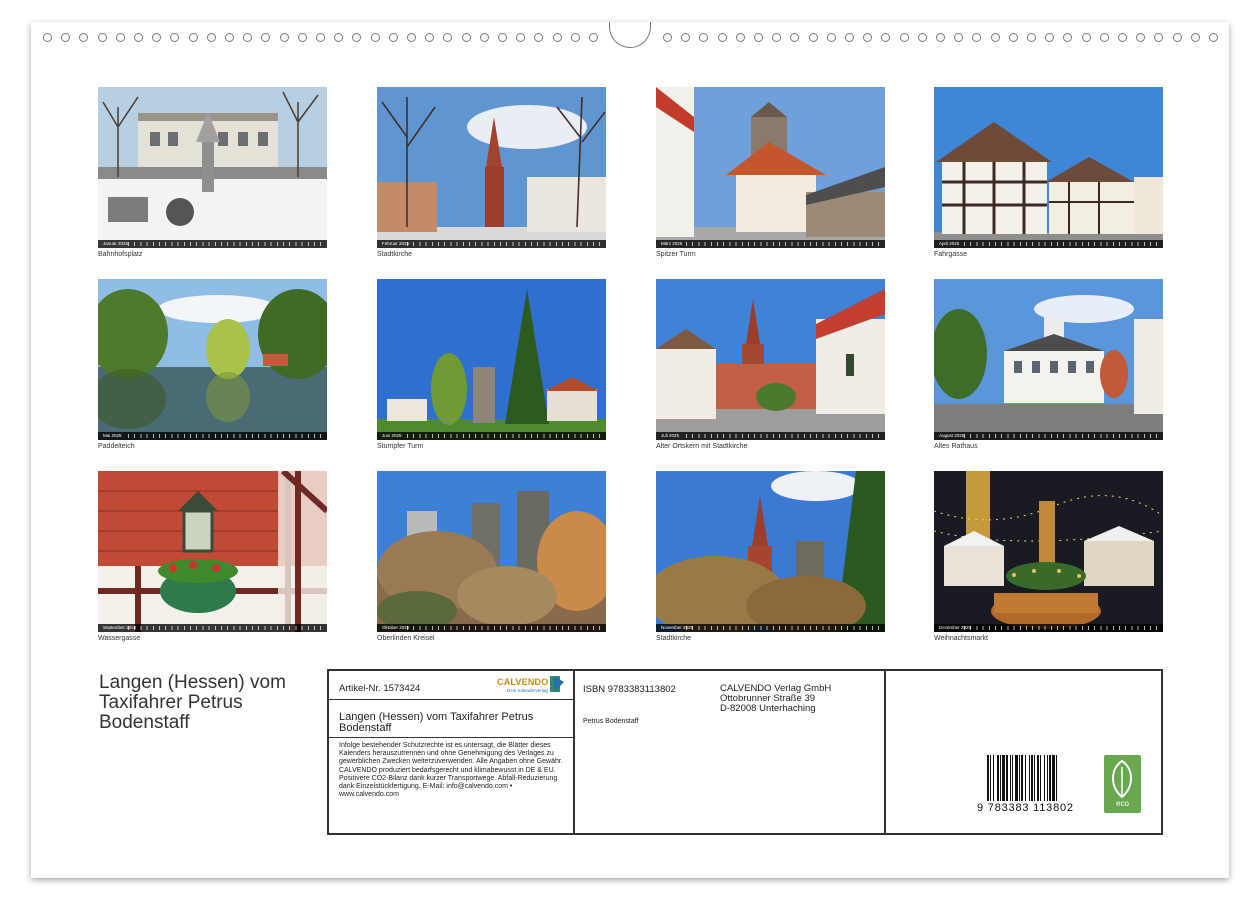  Describe the element at coordinates (670, 435) in the screenshot. I see `month-label: Juli 2025` at that location.